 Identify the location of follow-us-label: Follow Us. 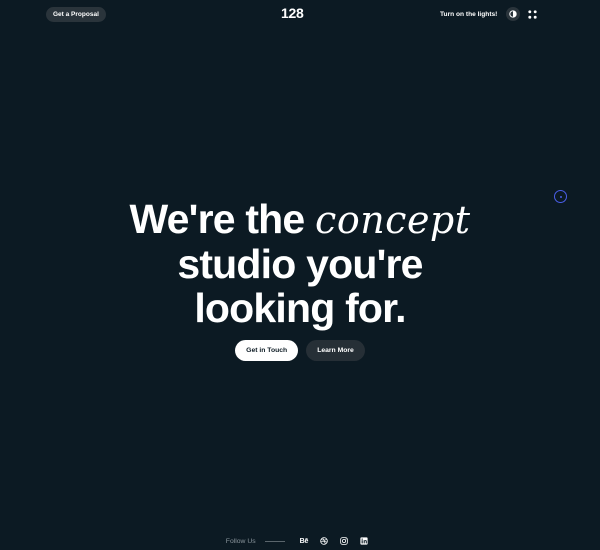
(240, 541).